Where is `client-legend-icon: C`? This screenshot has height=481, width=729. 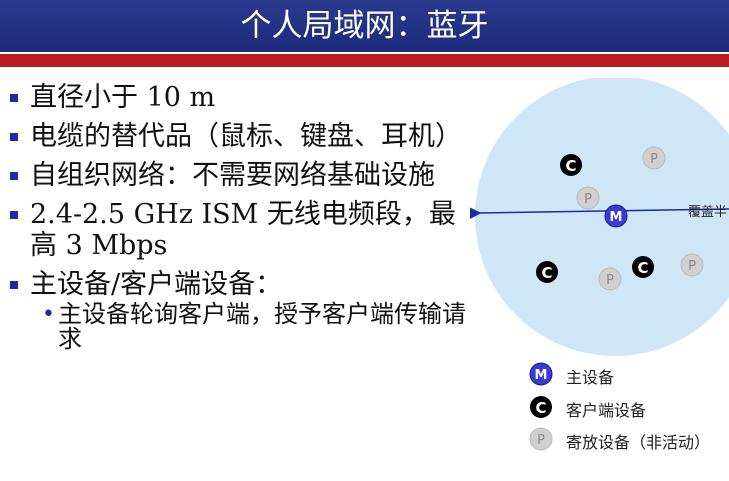 client-legend-icon: C is located at coordinates (541, 407).